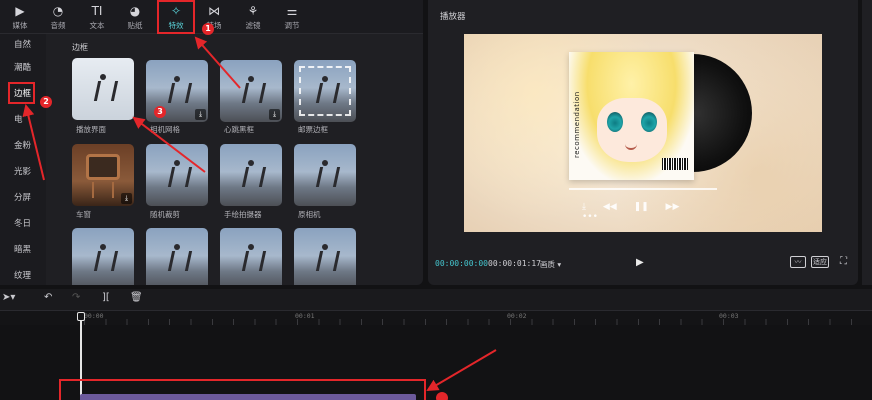 The image size is (872, 400). What do you see at coordinates (23, 250) in the screenshot?
I see `sidebar-item-dark: 暗黑` at bounding box center [23, 250].